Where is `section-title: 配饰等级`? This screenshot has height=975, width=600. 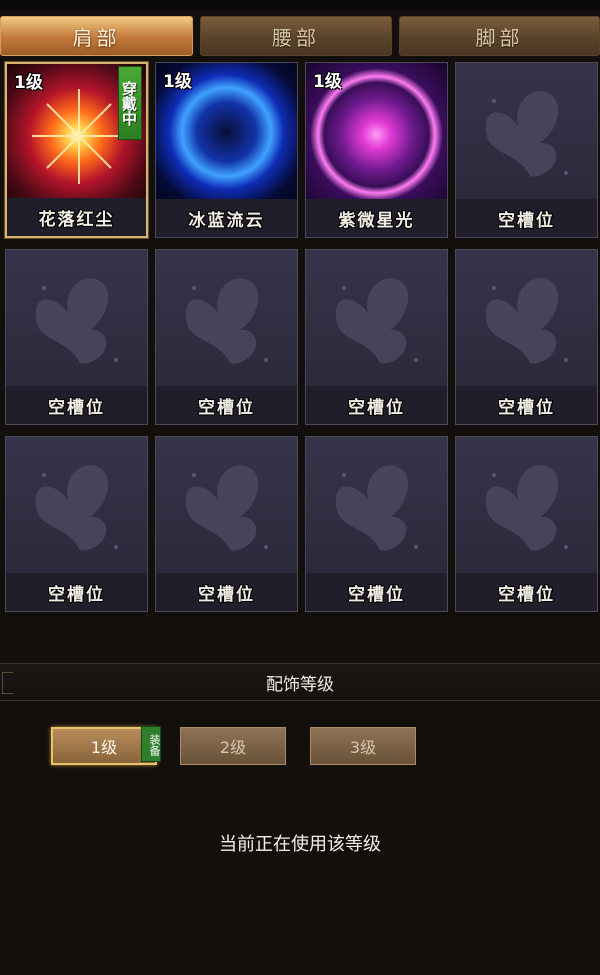
section-title: 配饰等级 is located at coordinates (300, 684).